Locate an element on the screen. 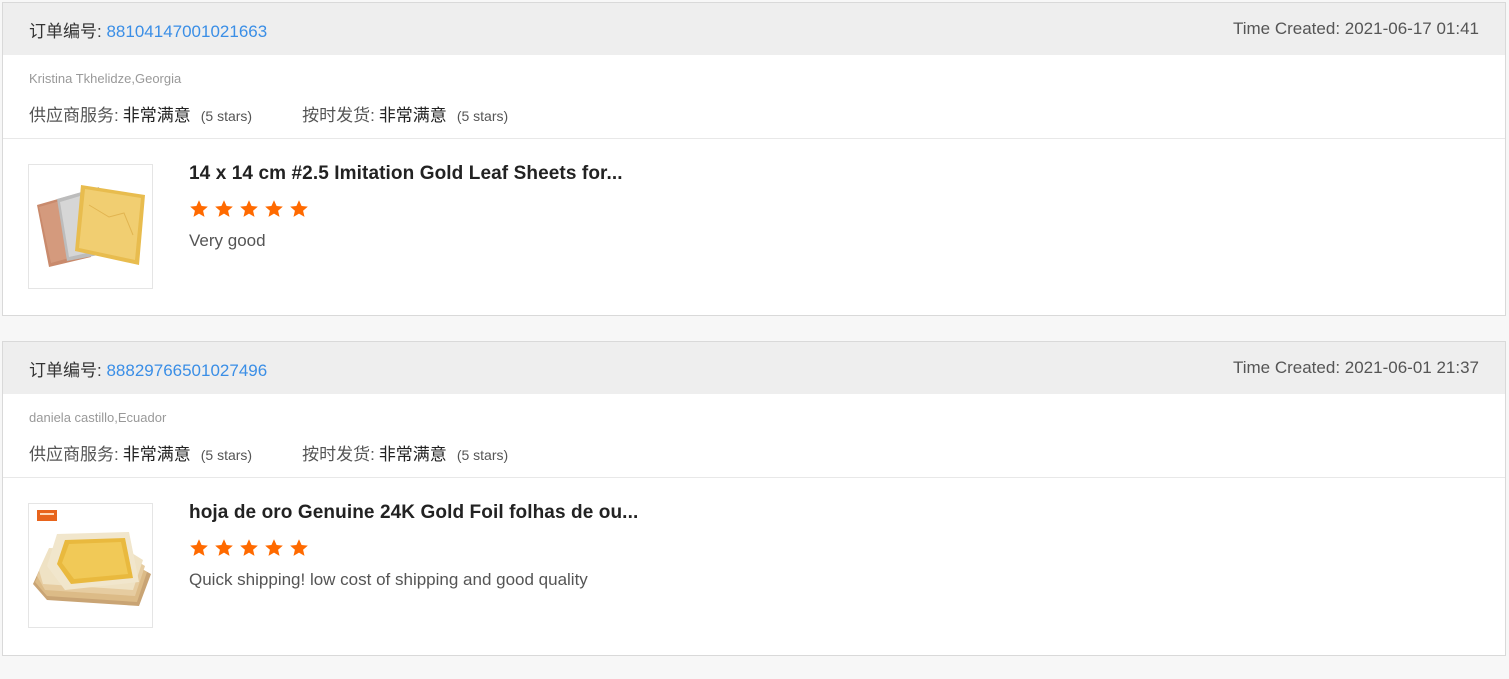 Image resolution: width=1509 pixels, height=679 pixels. gold-foil-stack-image is located at coordinates (90, 565).